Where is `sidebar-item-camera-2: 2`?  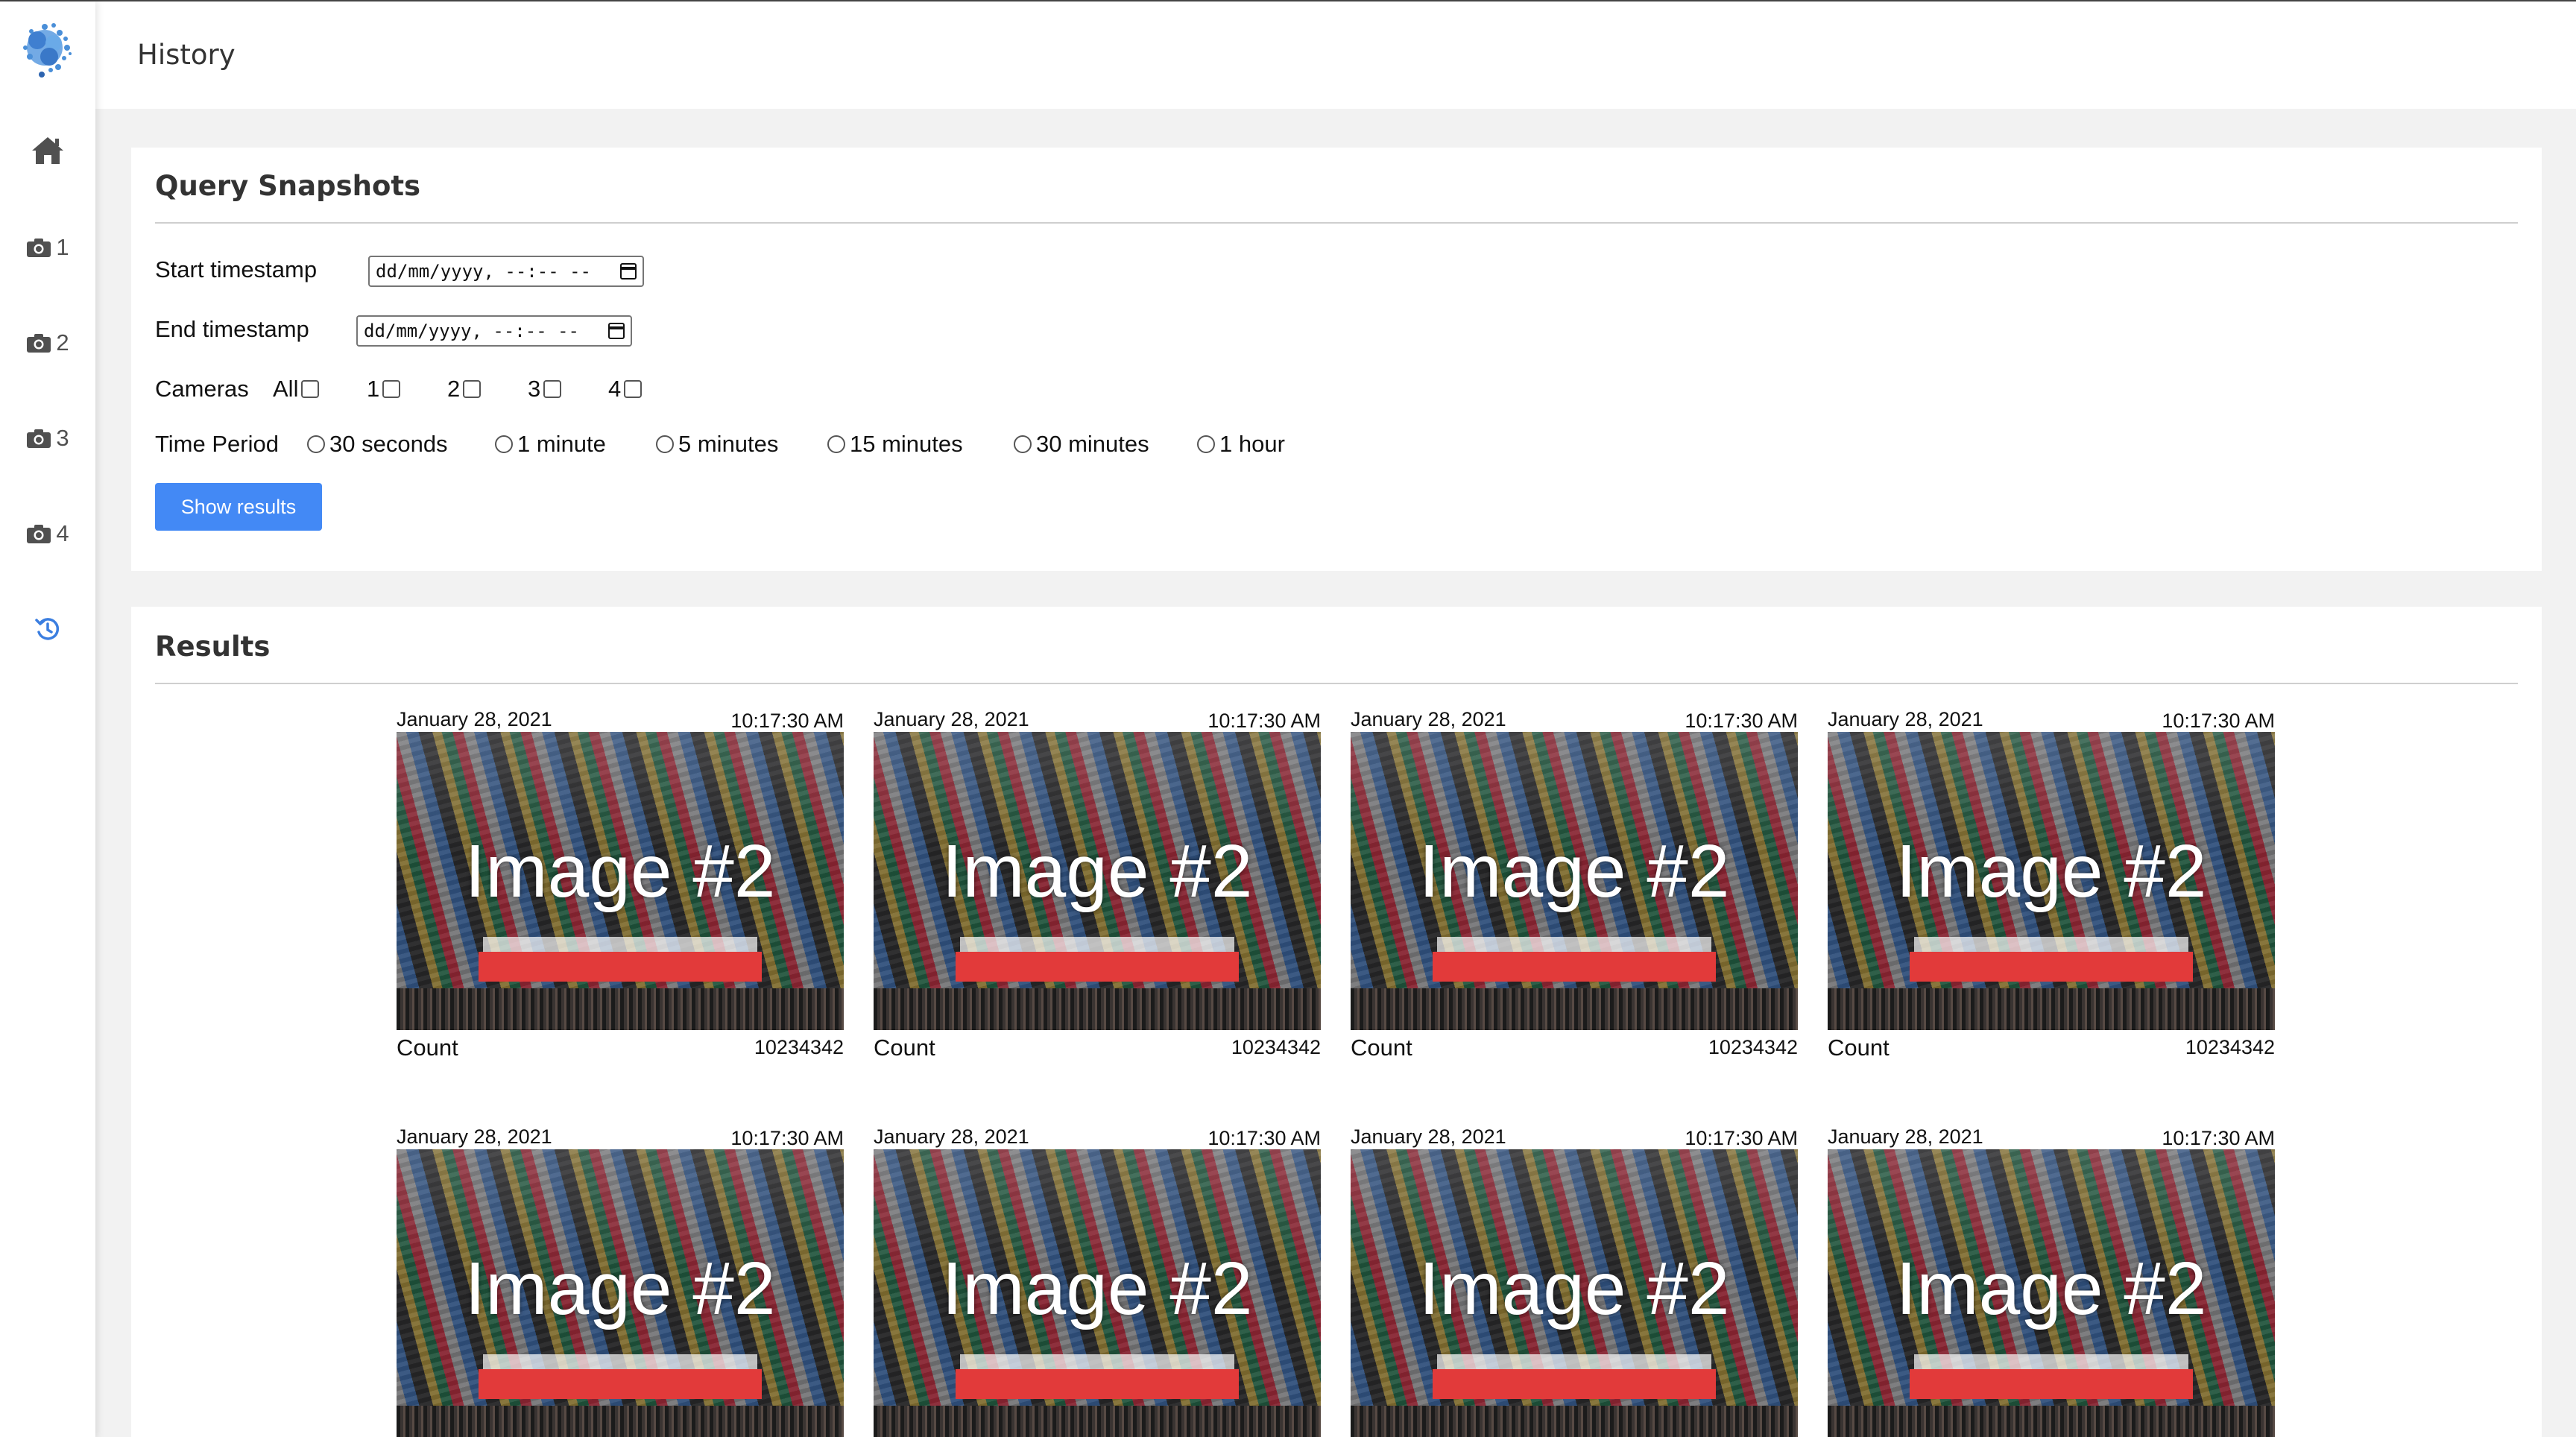
sidebar-item-camera-2: 2 is located at coordinates (47, 342).